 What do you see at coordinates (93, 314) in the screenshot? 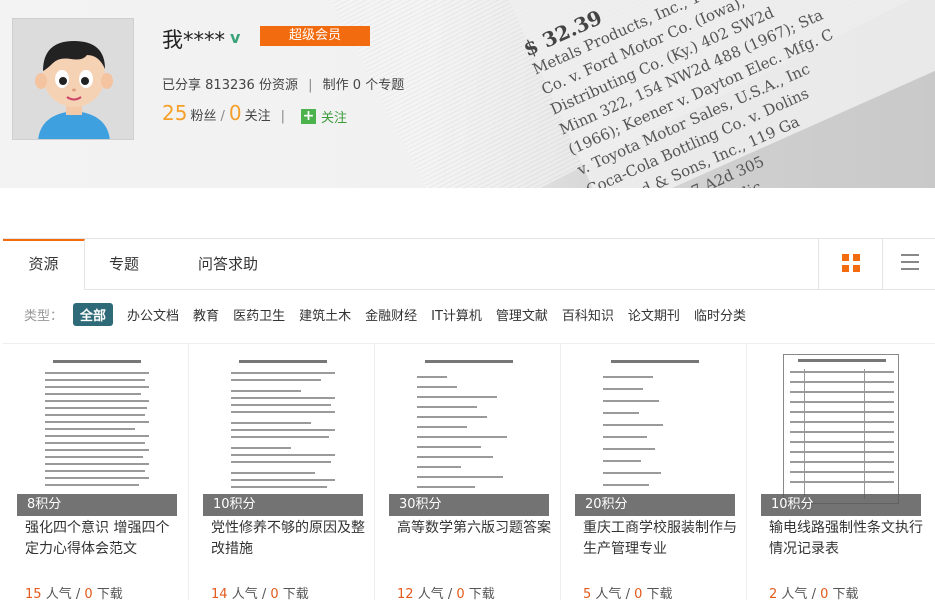
I see `filter-all: 全部` at bounding box center [93, 314].